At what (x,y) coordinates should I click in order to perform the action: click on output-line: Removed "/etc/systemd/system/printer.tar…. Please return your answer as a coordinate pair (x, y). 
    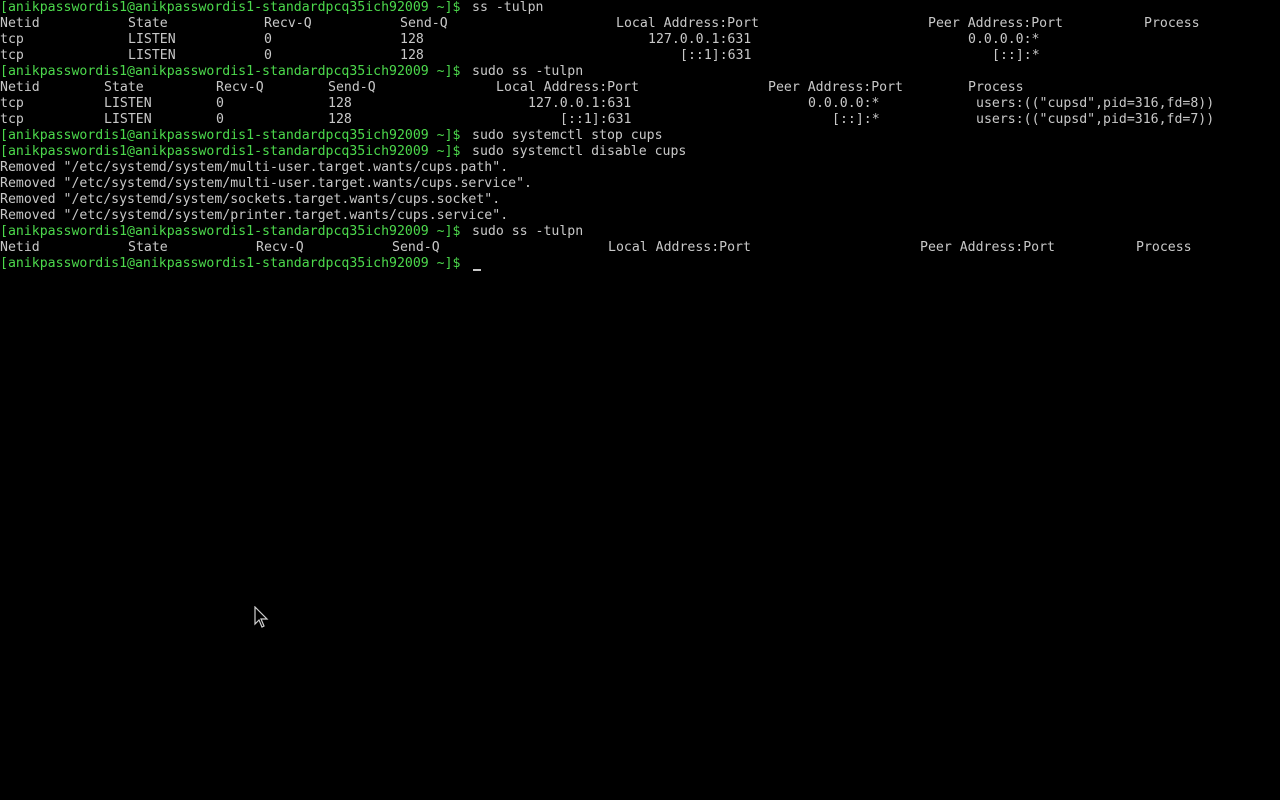
    Looking at the image, I should click on (640, 216).